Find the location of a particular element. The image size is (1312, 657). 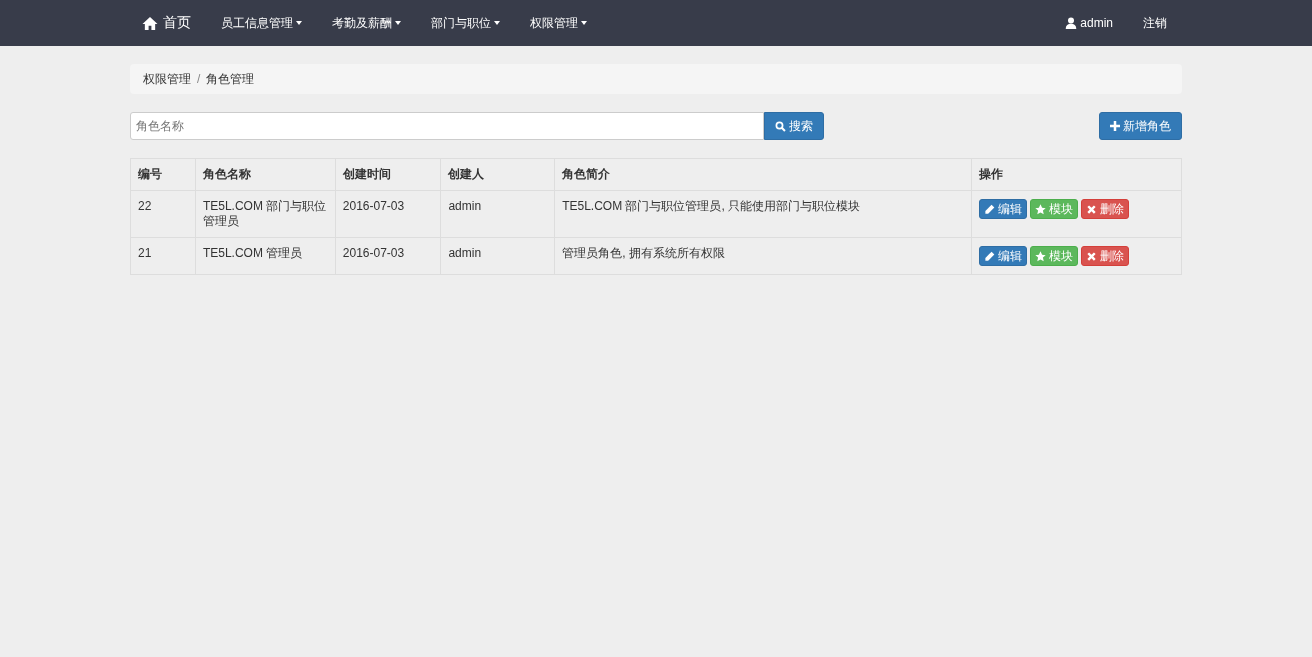

plus-icon is located at coordinates (1115, 126).